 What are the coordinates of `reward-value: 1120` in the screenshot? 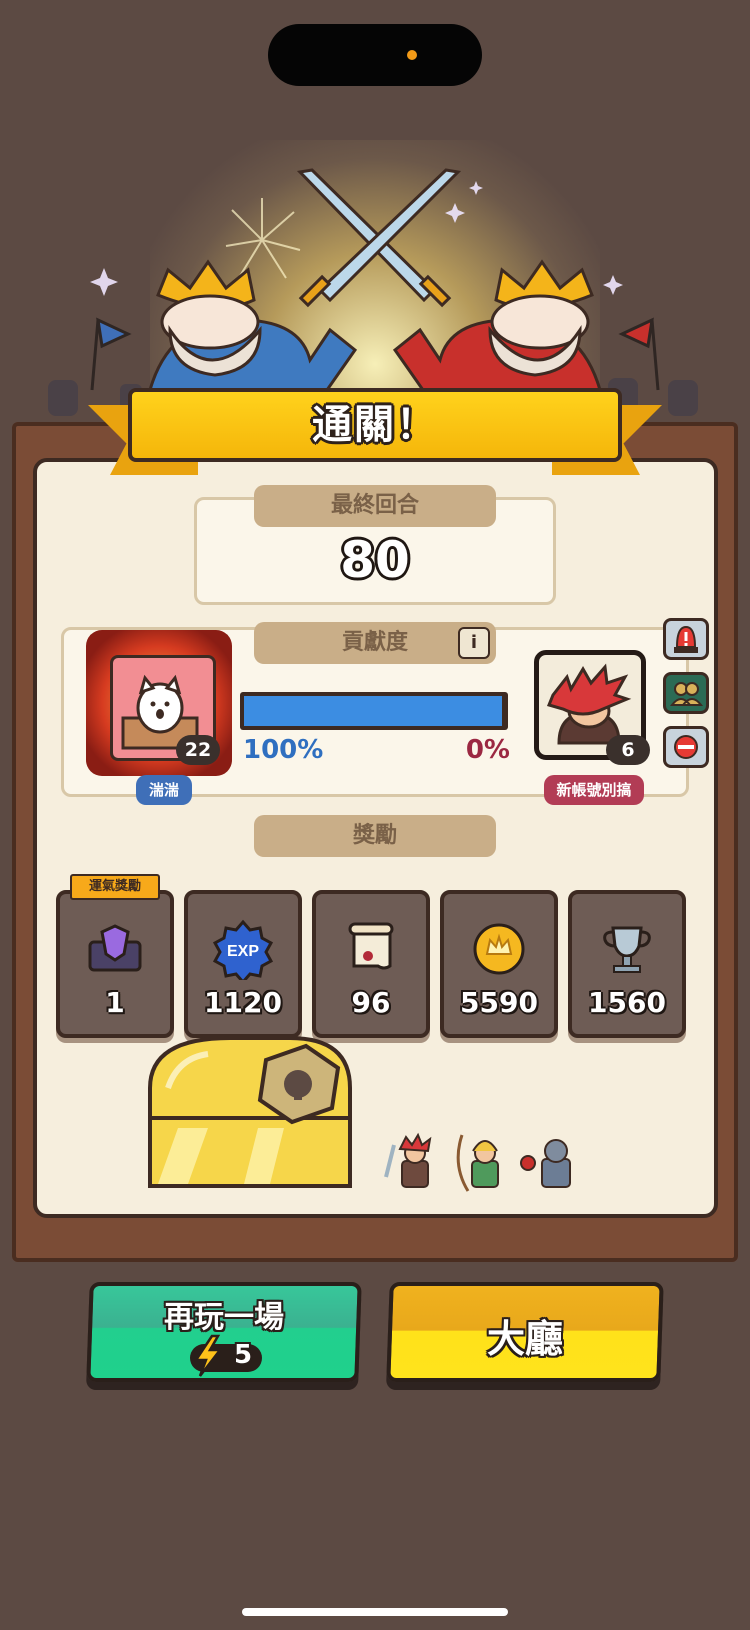 It's located at (243, 1002).